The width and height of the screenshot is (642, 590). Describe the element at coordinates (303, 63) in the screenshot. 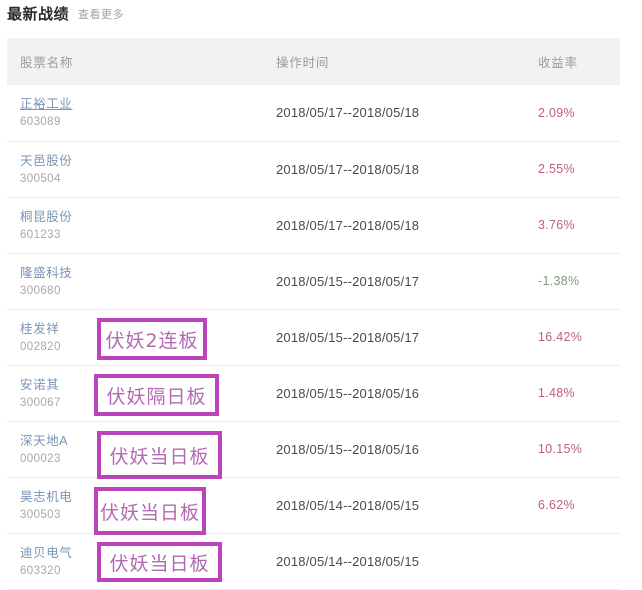

I see `column-header-trade-time: 操作时间` at that location.